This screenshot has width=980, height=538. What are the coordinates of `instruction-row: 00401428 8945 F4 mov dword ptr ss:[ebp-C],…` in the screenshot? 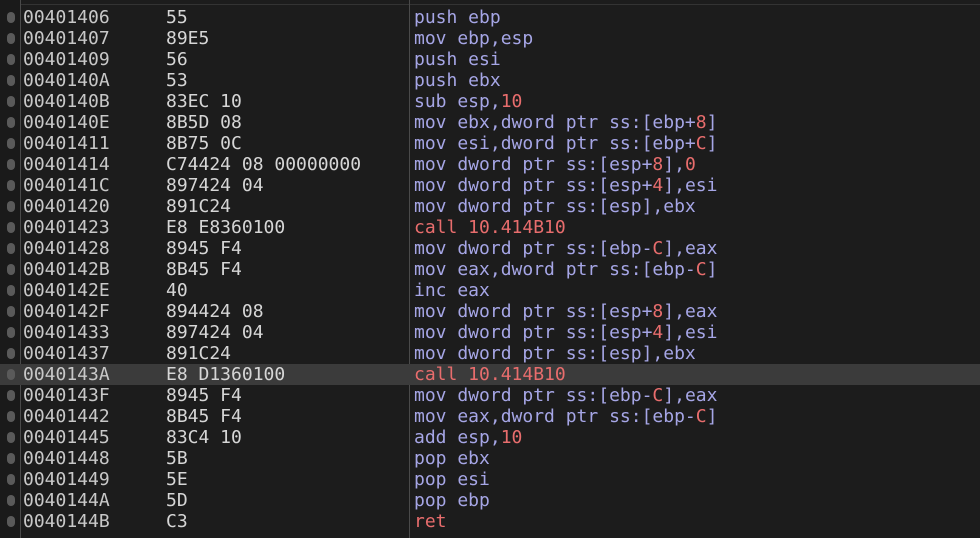 It's located at (490, 248).